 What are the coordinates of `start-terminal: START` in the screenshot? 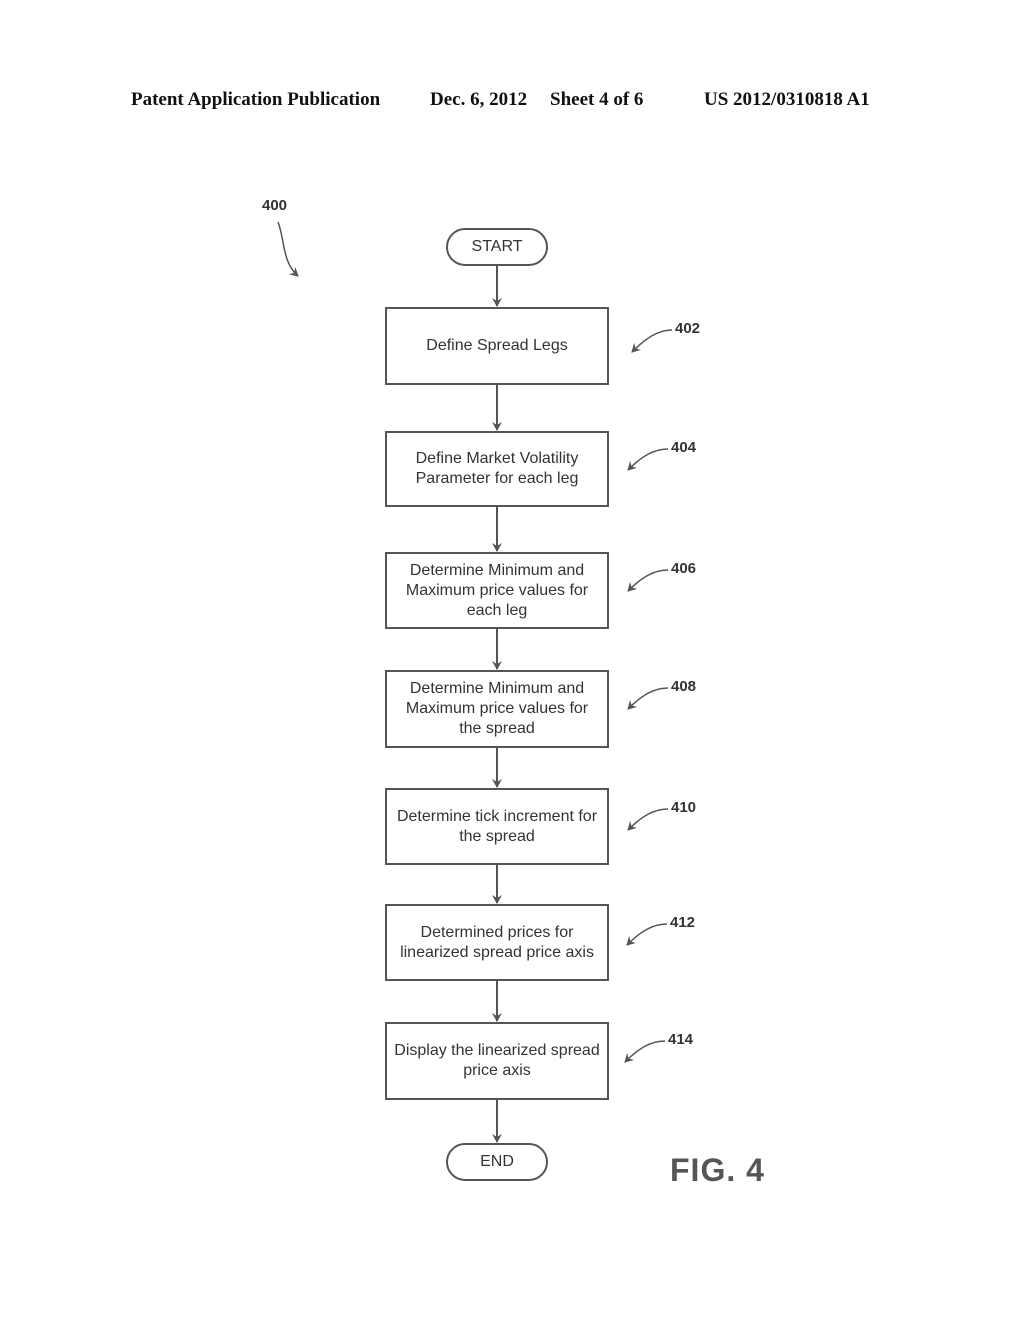 It's located at (497, 247).